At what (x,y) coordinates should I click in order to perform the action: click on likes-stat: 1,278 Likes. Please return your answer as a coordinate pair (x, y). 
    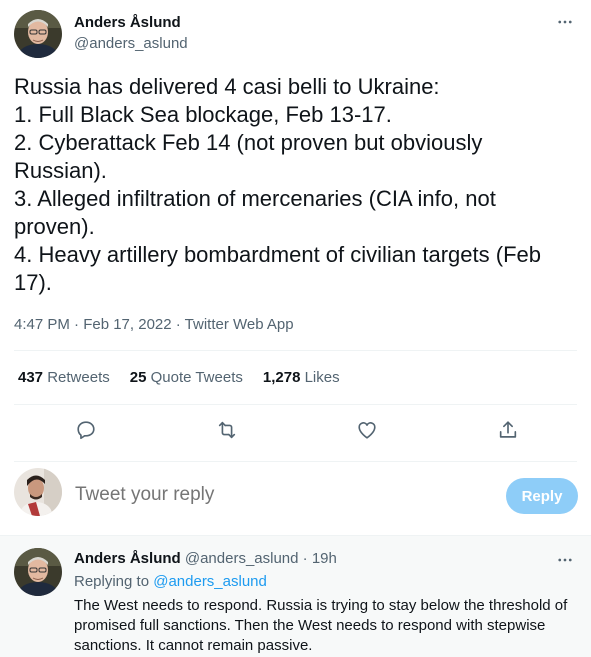
    Looking at the image, I should click on (301, 377).